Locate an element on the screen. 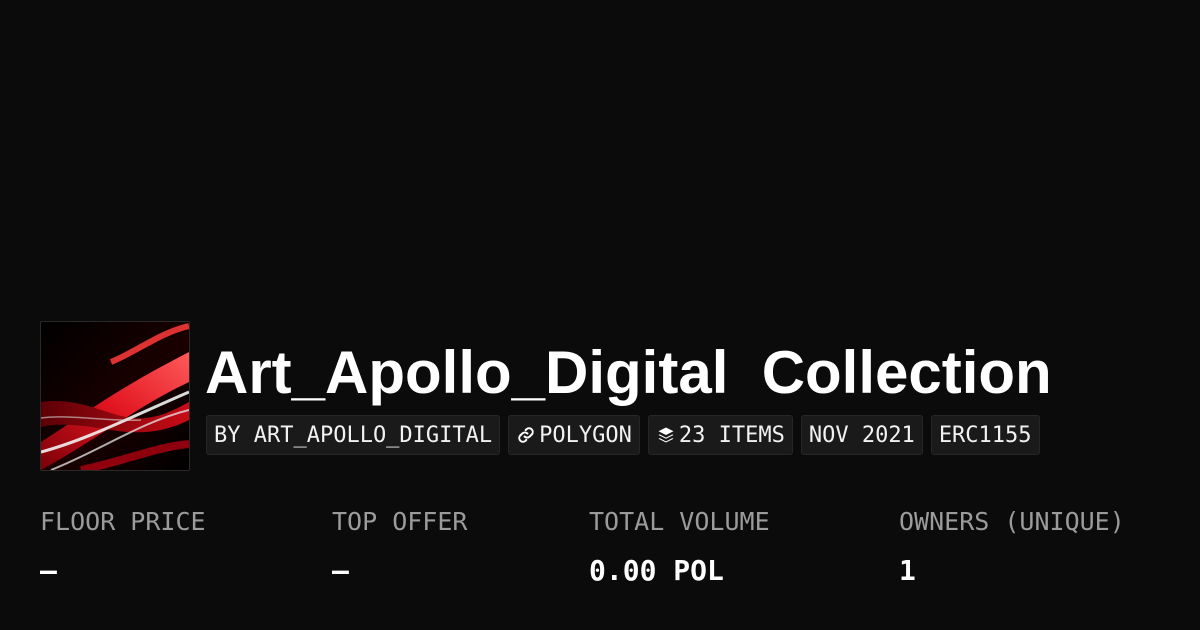 Image resolution: width=1200 pixels, height=630 pixels. chain-tag-label: POLYGON is located at coordinates (585, 435).